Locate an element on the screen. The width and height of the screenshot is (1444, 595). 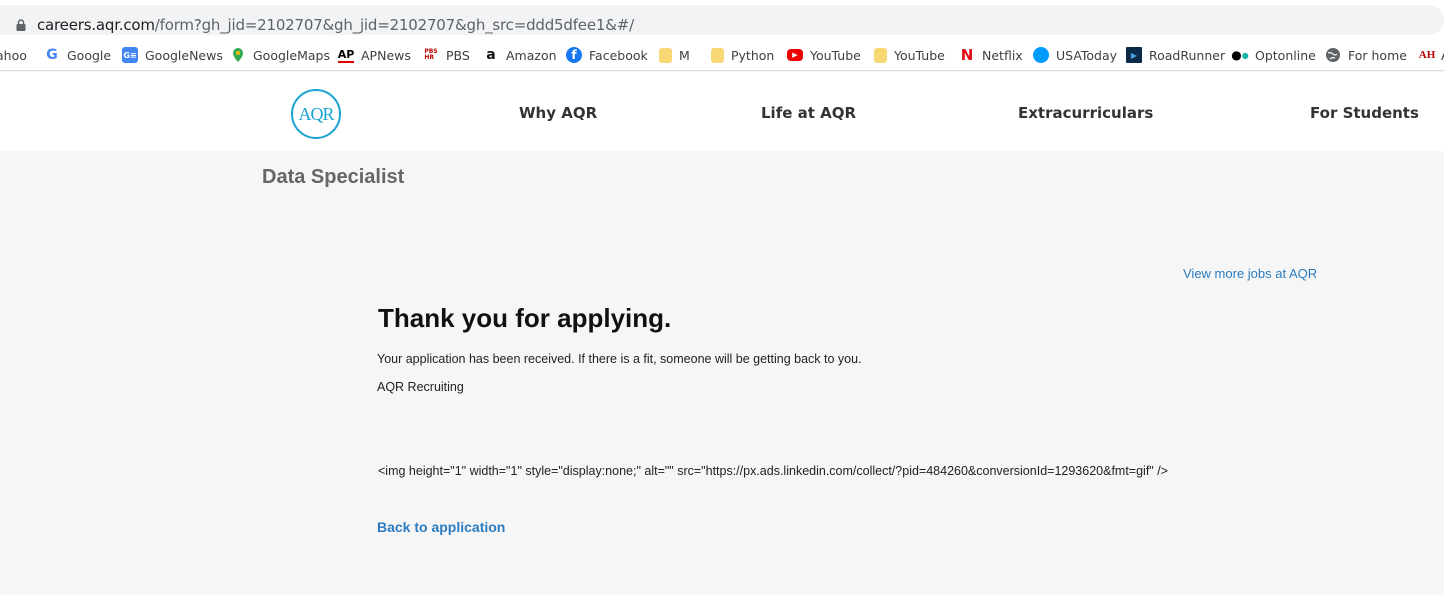
optonline-icon: ● ● is located at coordinates (1240, 55).